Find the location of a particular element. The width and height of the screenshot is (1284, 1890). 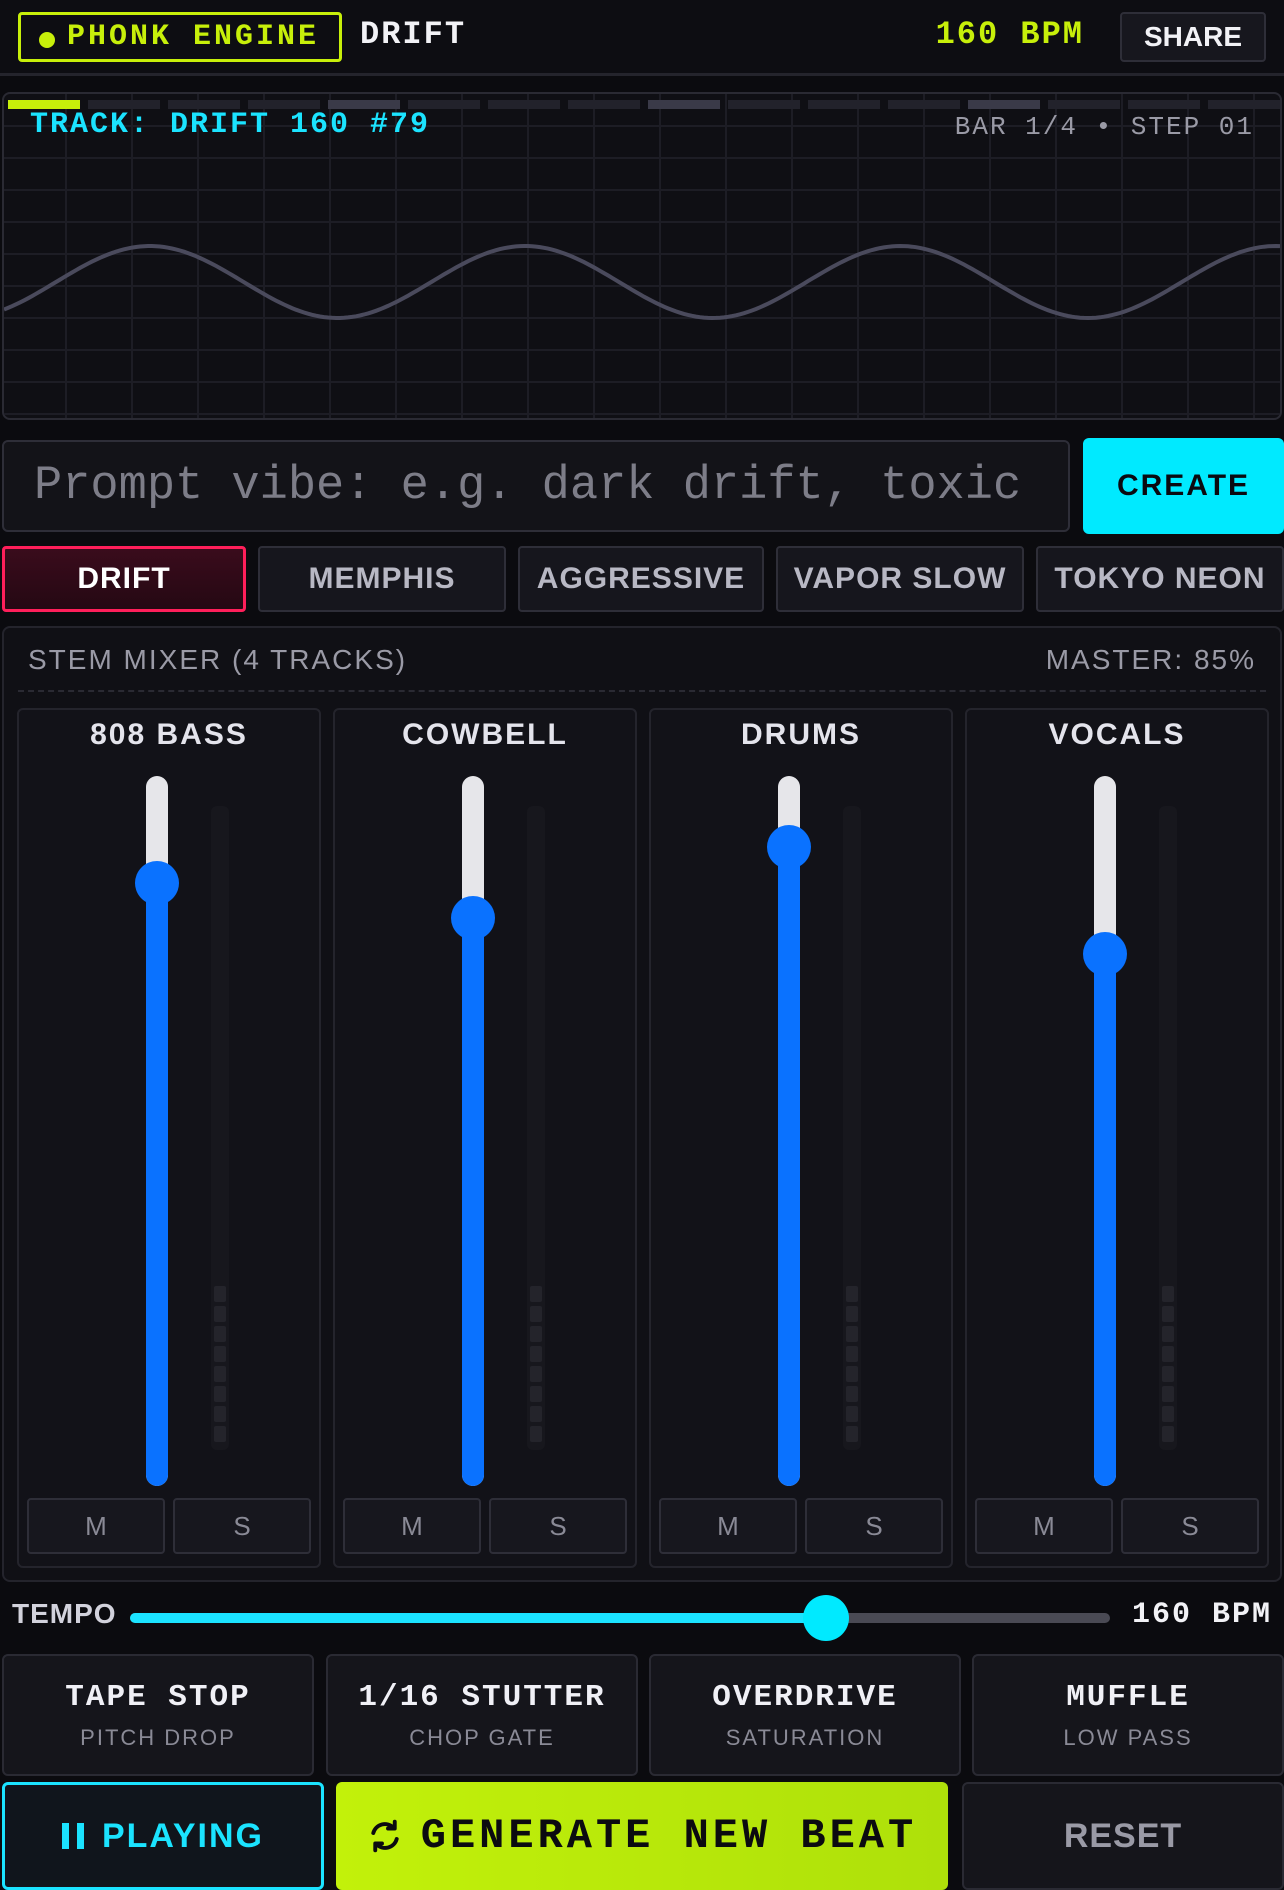

play-state-label: PLAYING is located at coordinates (182, 1835).